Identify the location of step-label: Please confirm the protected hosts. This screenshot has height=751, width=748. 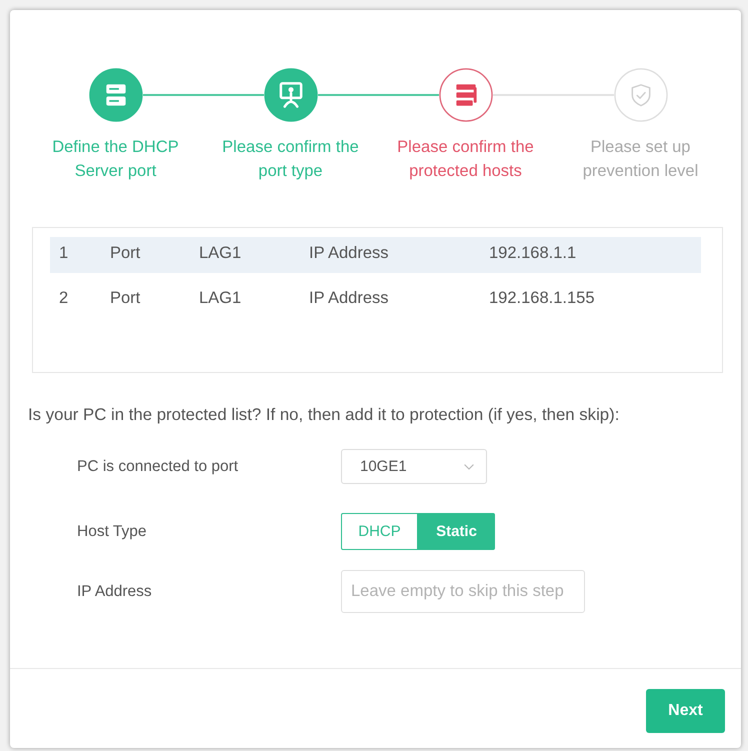
(465, 159).